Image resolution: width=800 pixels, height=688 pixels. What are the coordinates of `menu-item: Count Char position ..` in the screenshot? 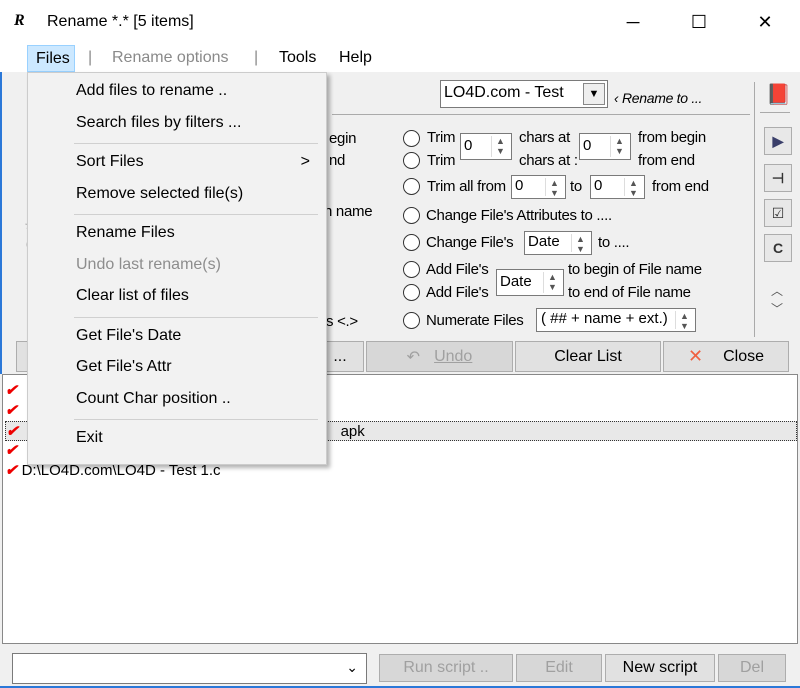 It's located at (177, 399).